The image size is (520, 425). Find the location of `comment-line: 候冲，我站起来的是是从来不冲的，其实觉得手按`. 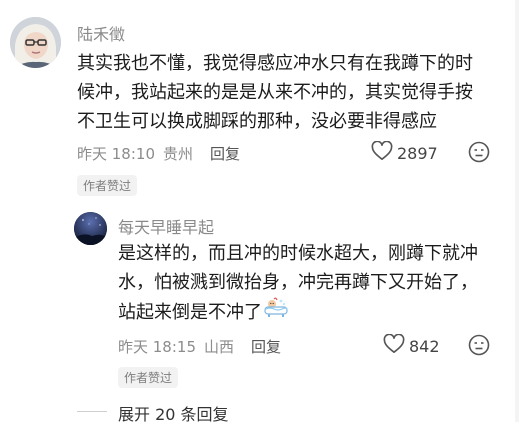

comment-line: 候冲，我站起来的是是从来不冲的，其实觉得手按 is located at coordinates (275, 92).